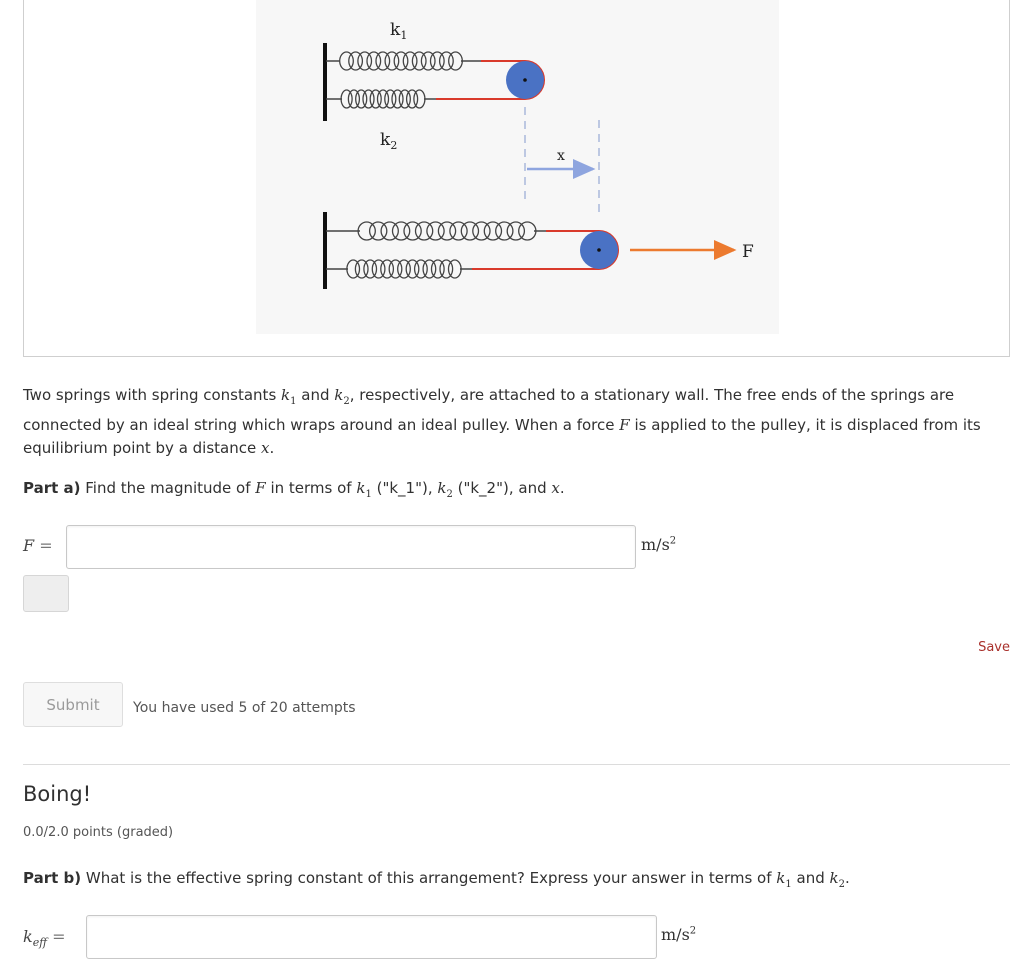  Describe the element at coordinates (398, 31) in the screenshot. I see `k1-label: k1` at that location.